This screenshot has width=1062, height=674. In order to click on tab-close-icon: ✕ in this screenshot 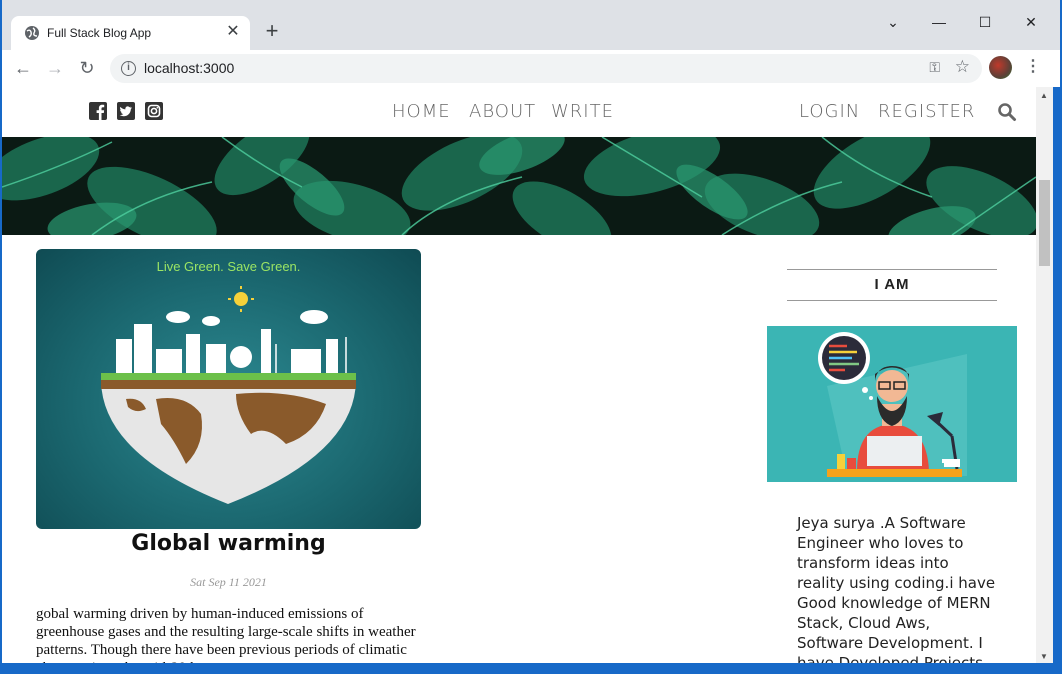, I will do `click(233, 32)`.